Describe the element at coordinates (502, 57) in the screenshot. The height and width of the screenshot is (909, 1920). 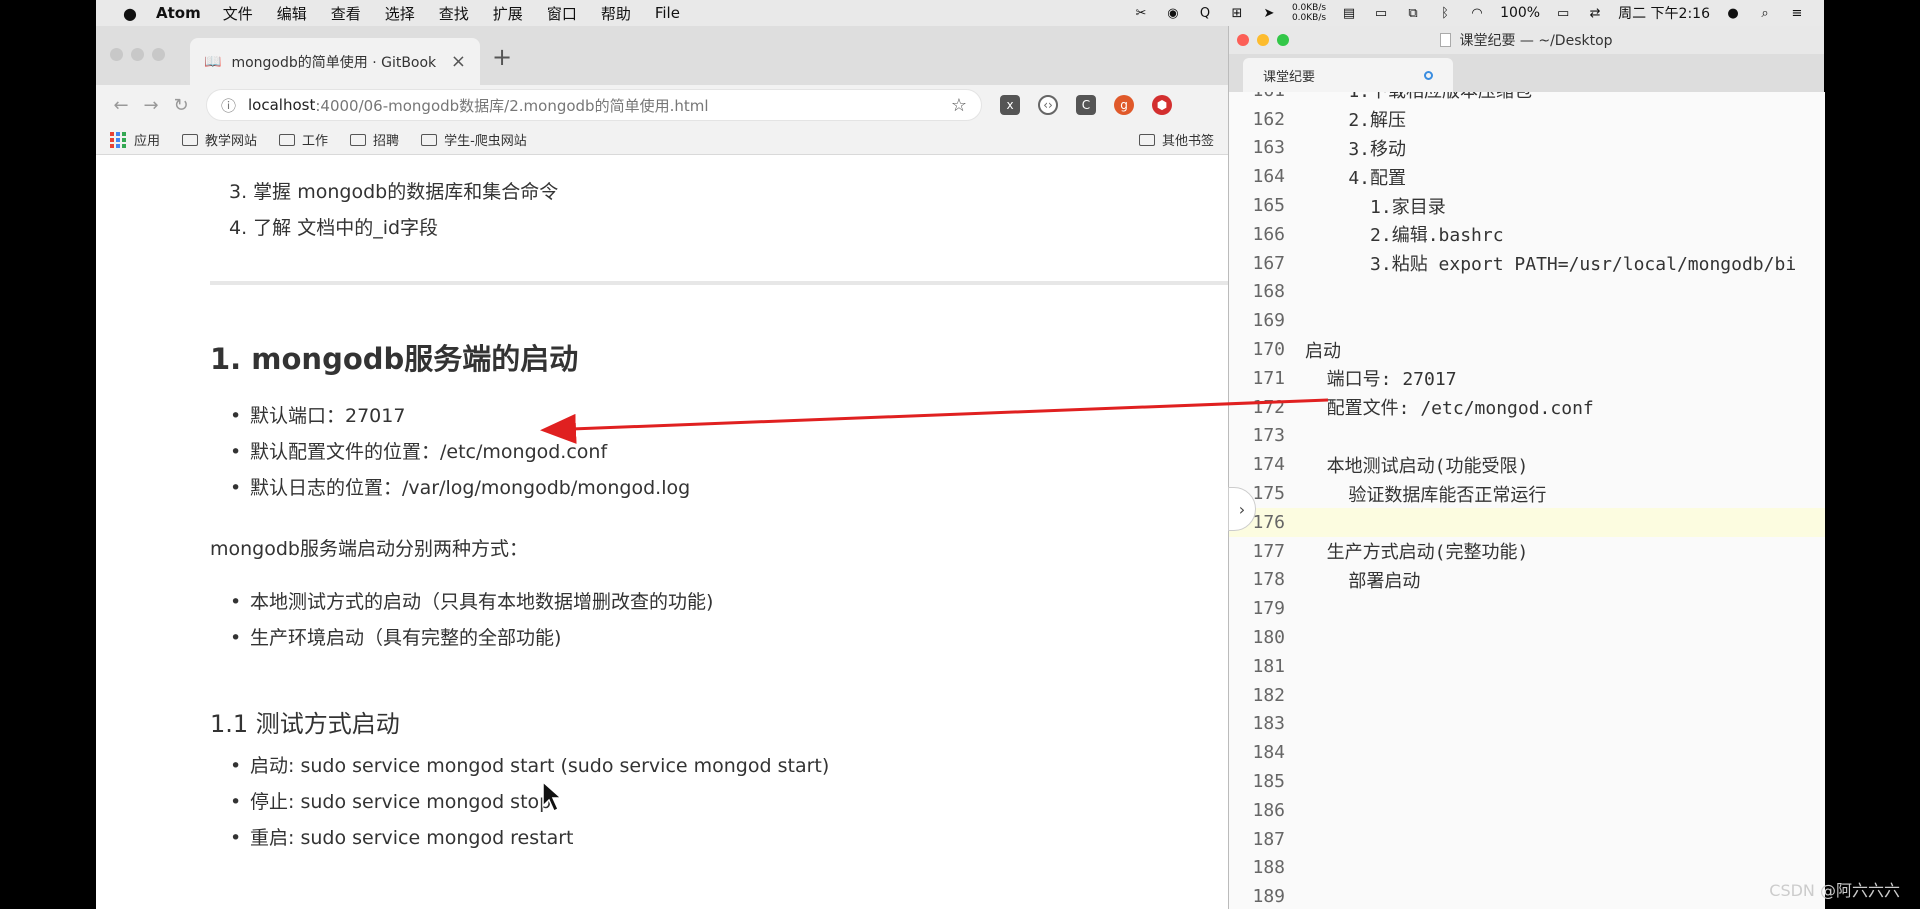
I see `new-tab-button: +` at that location.